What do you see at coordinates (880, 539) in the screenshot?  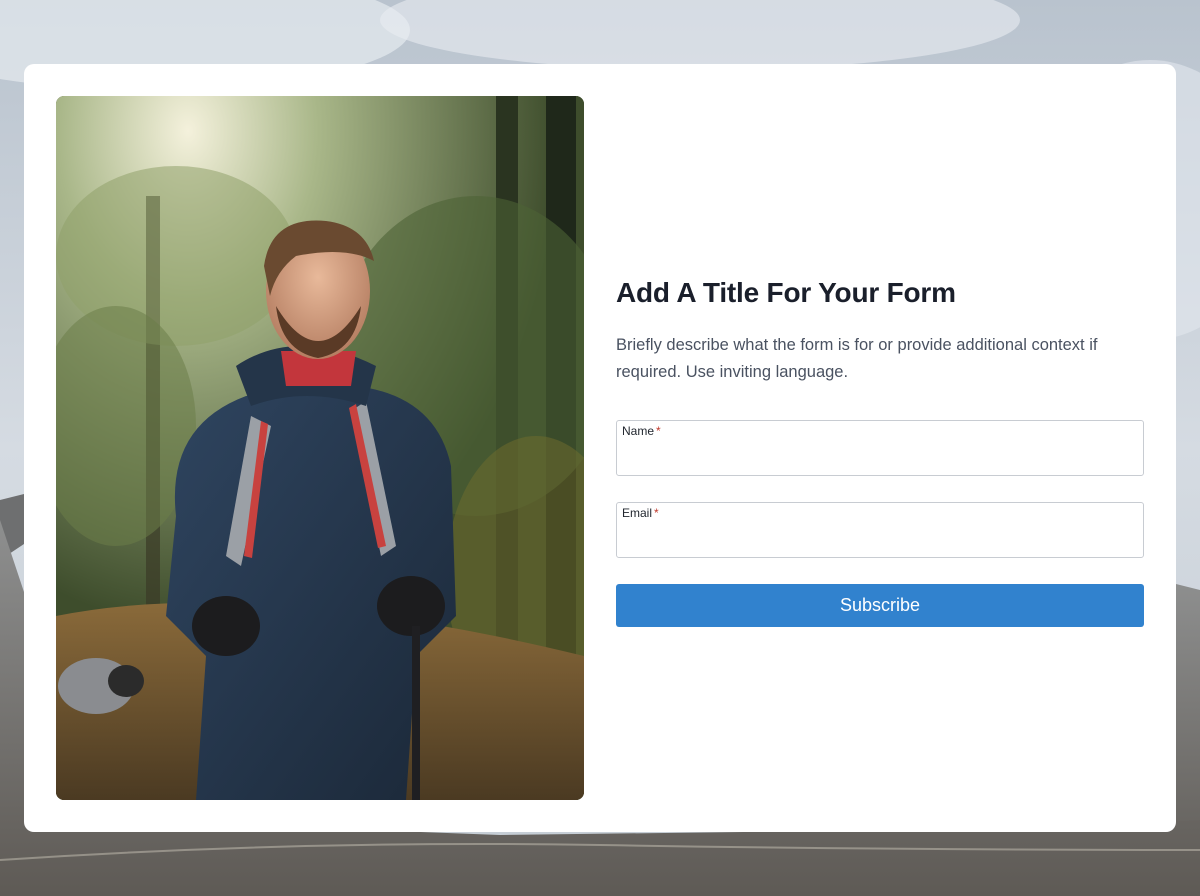 I see `email-input` at bounding box center [880, 539].